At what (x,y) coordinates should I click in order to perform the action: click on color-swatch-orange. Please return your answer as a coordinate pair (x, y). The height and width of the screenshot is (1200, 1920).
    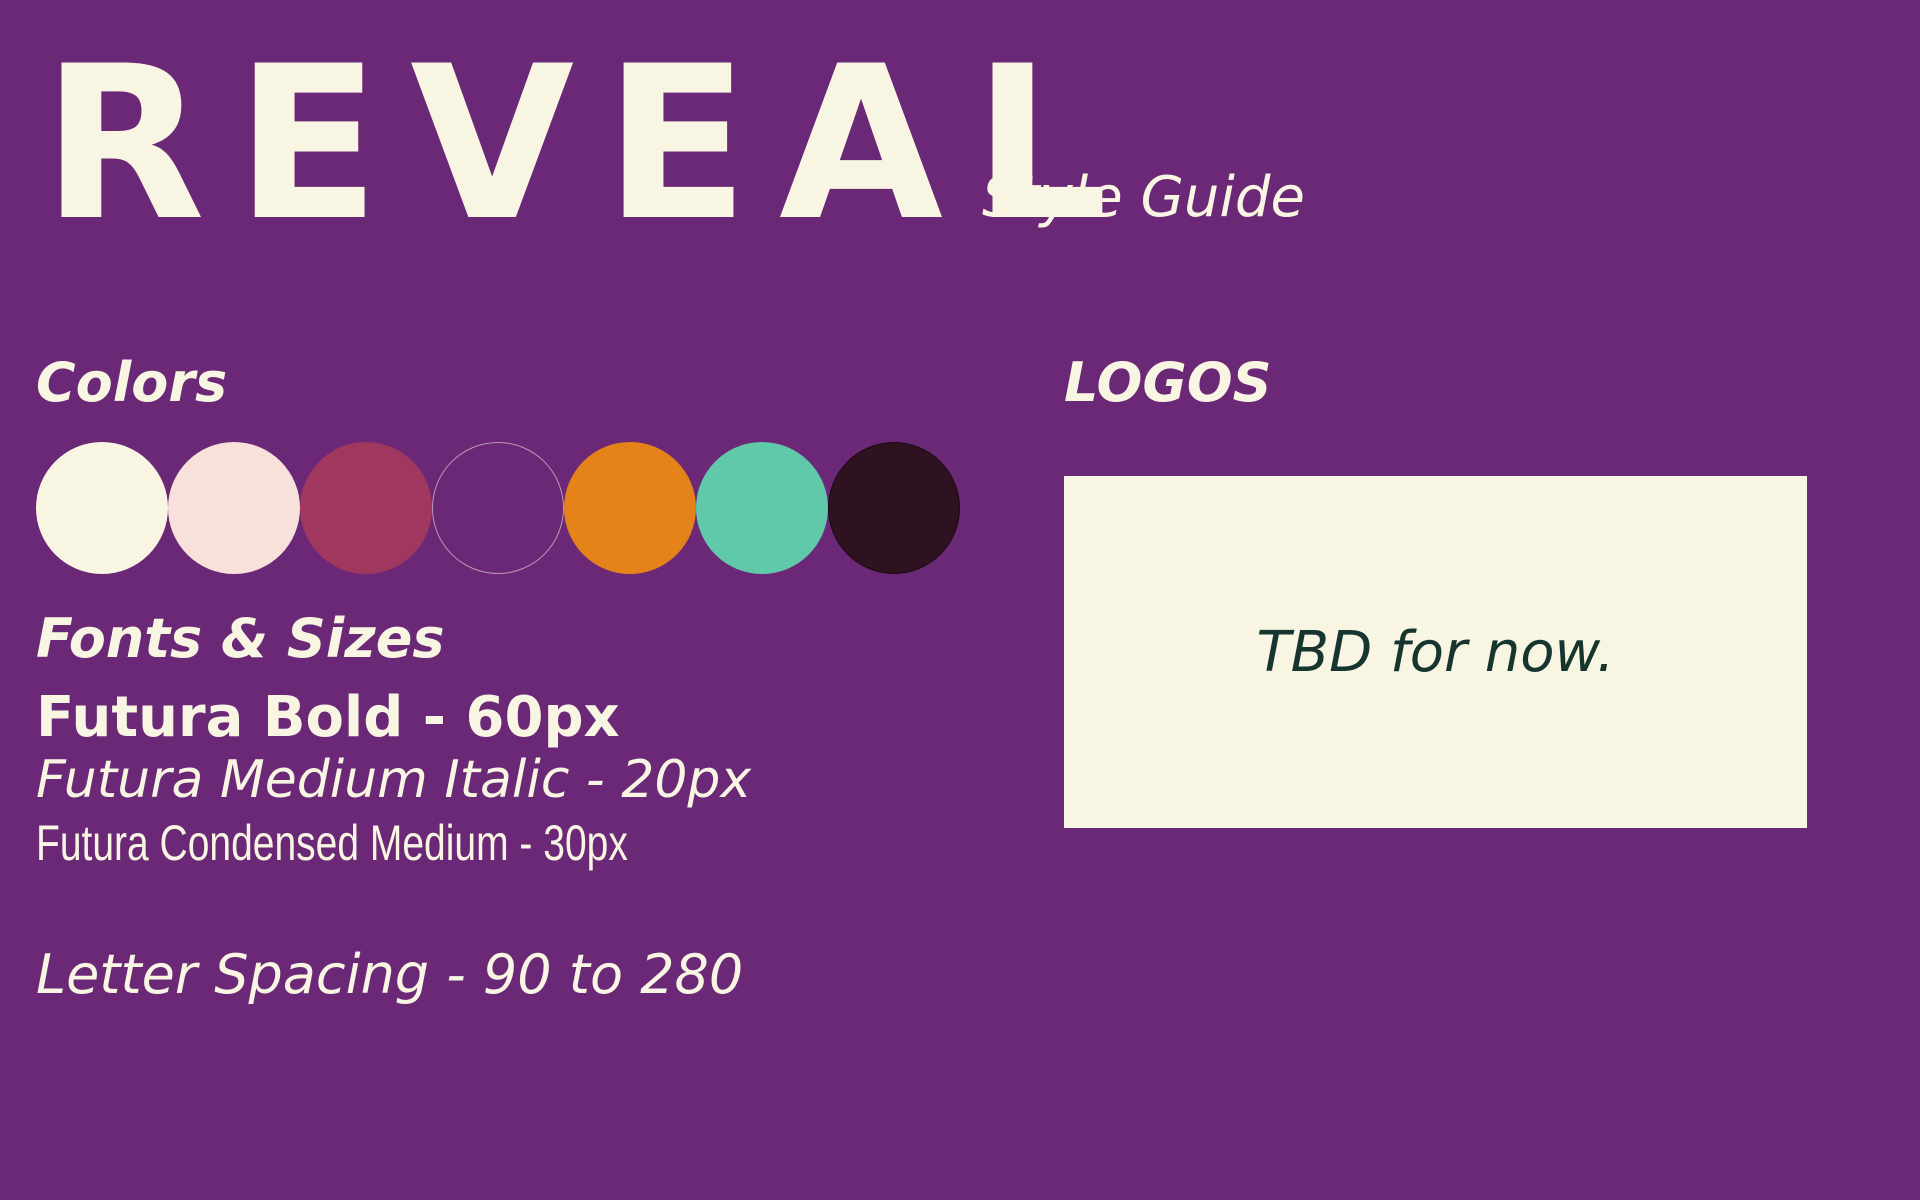
    Looking at the image, I should click on (630, 508).